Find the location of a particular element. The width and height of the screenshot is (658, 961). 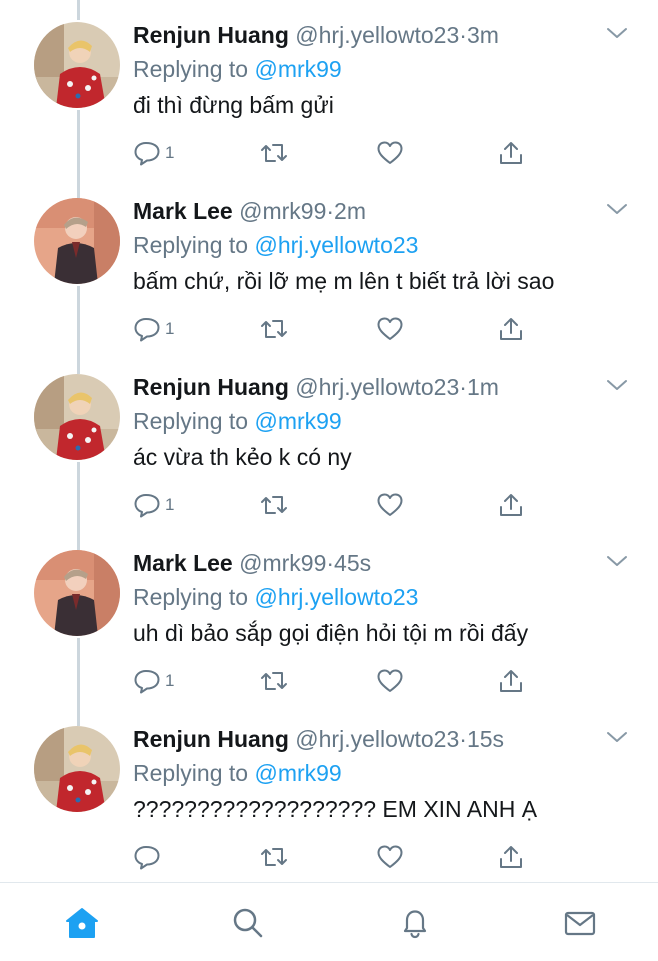

tab-home is located at coordinates (82, 923).